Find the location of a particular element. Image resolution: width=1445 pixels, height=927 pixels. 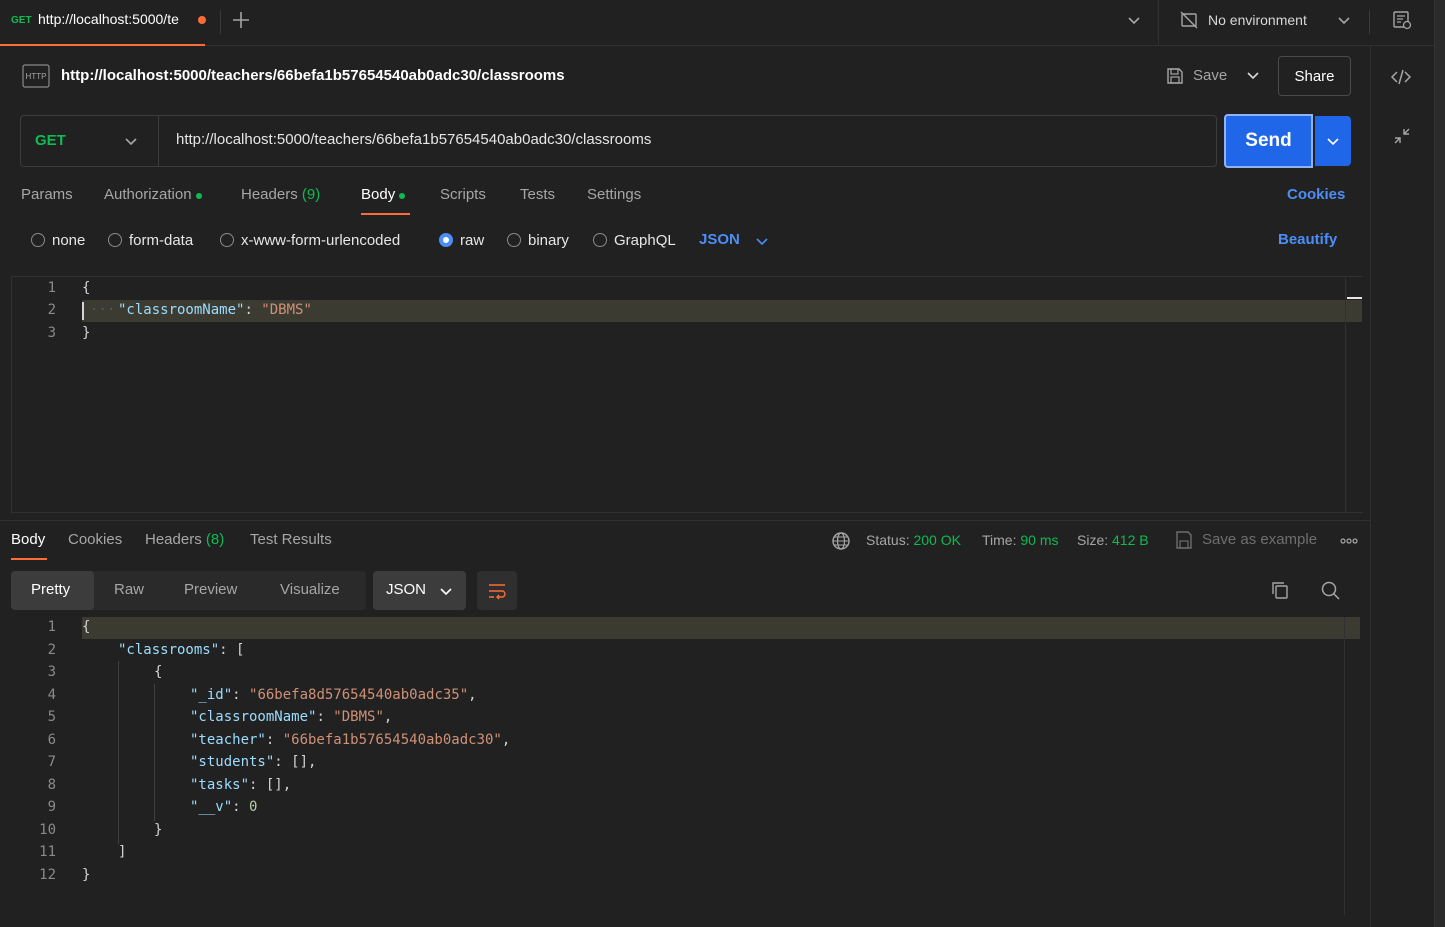

code-line: "__v": 0 is located at coordinates (223, 807).